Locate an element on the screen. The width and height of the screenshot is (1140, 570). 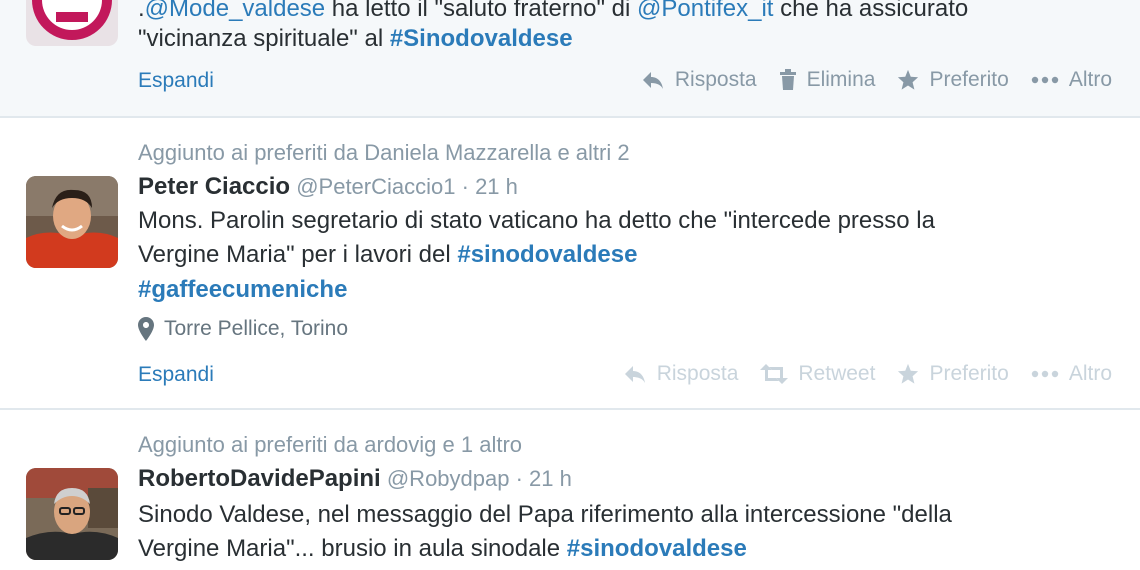
text-fragment: Vergine Maria" per i lavori del is located at coordinates (298, 254).